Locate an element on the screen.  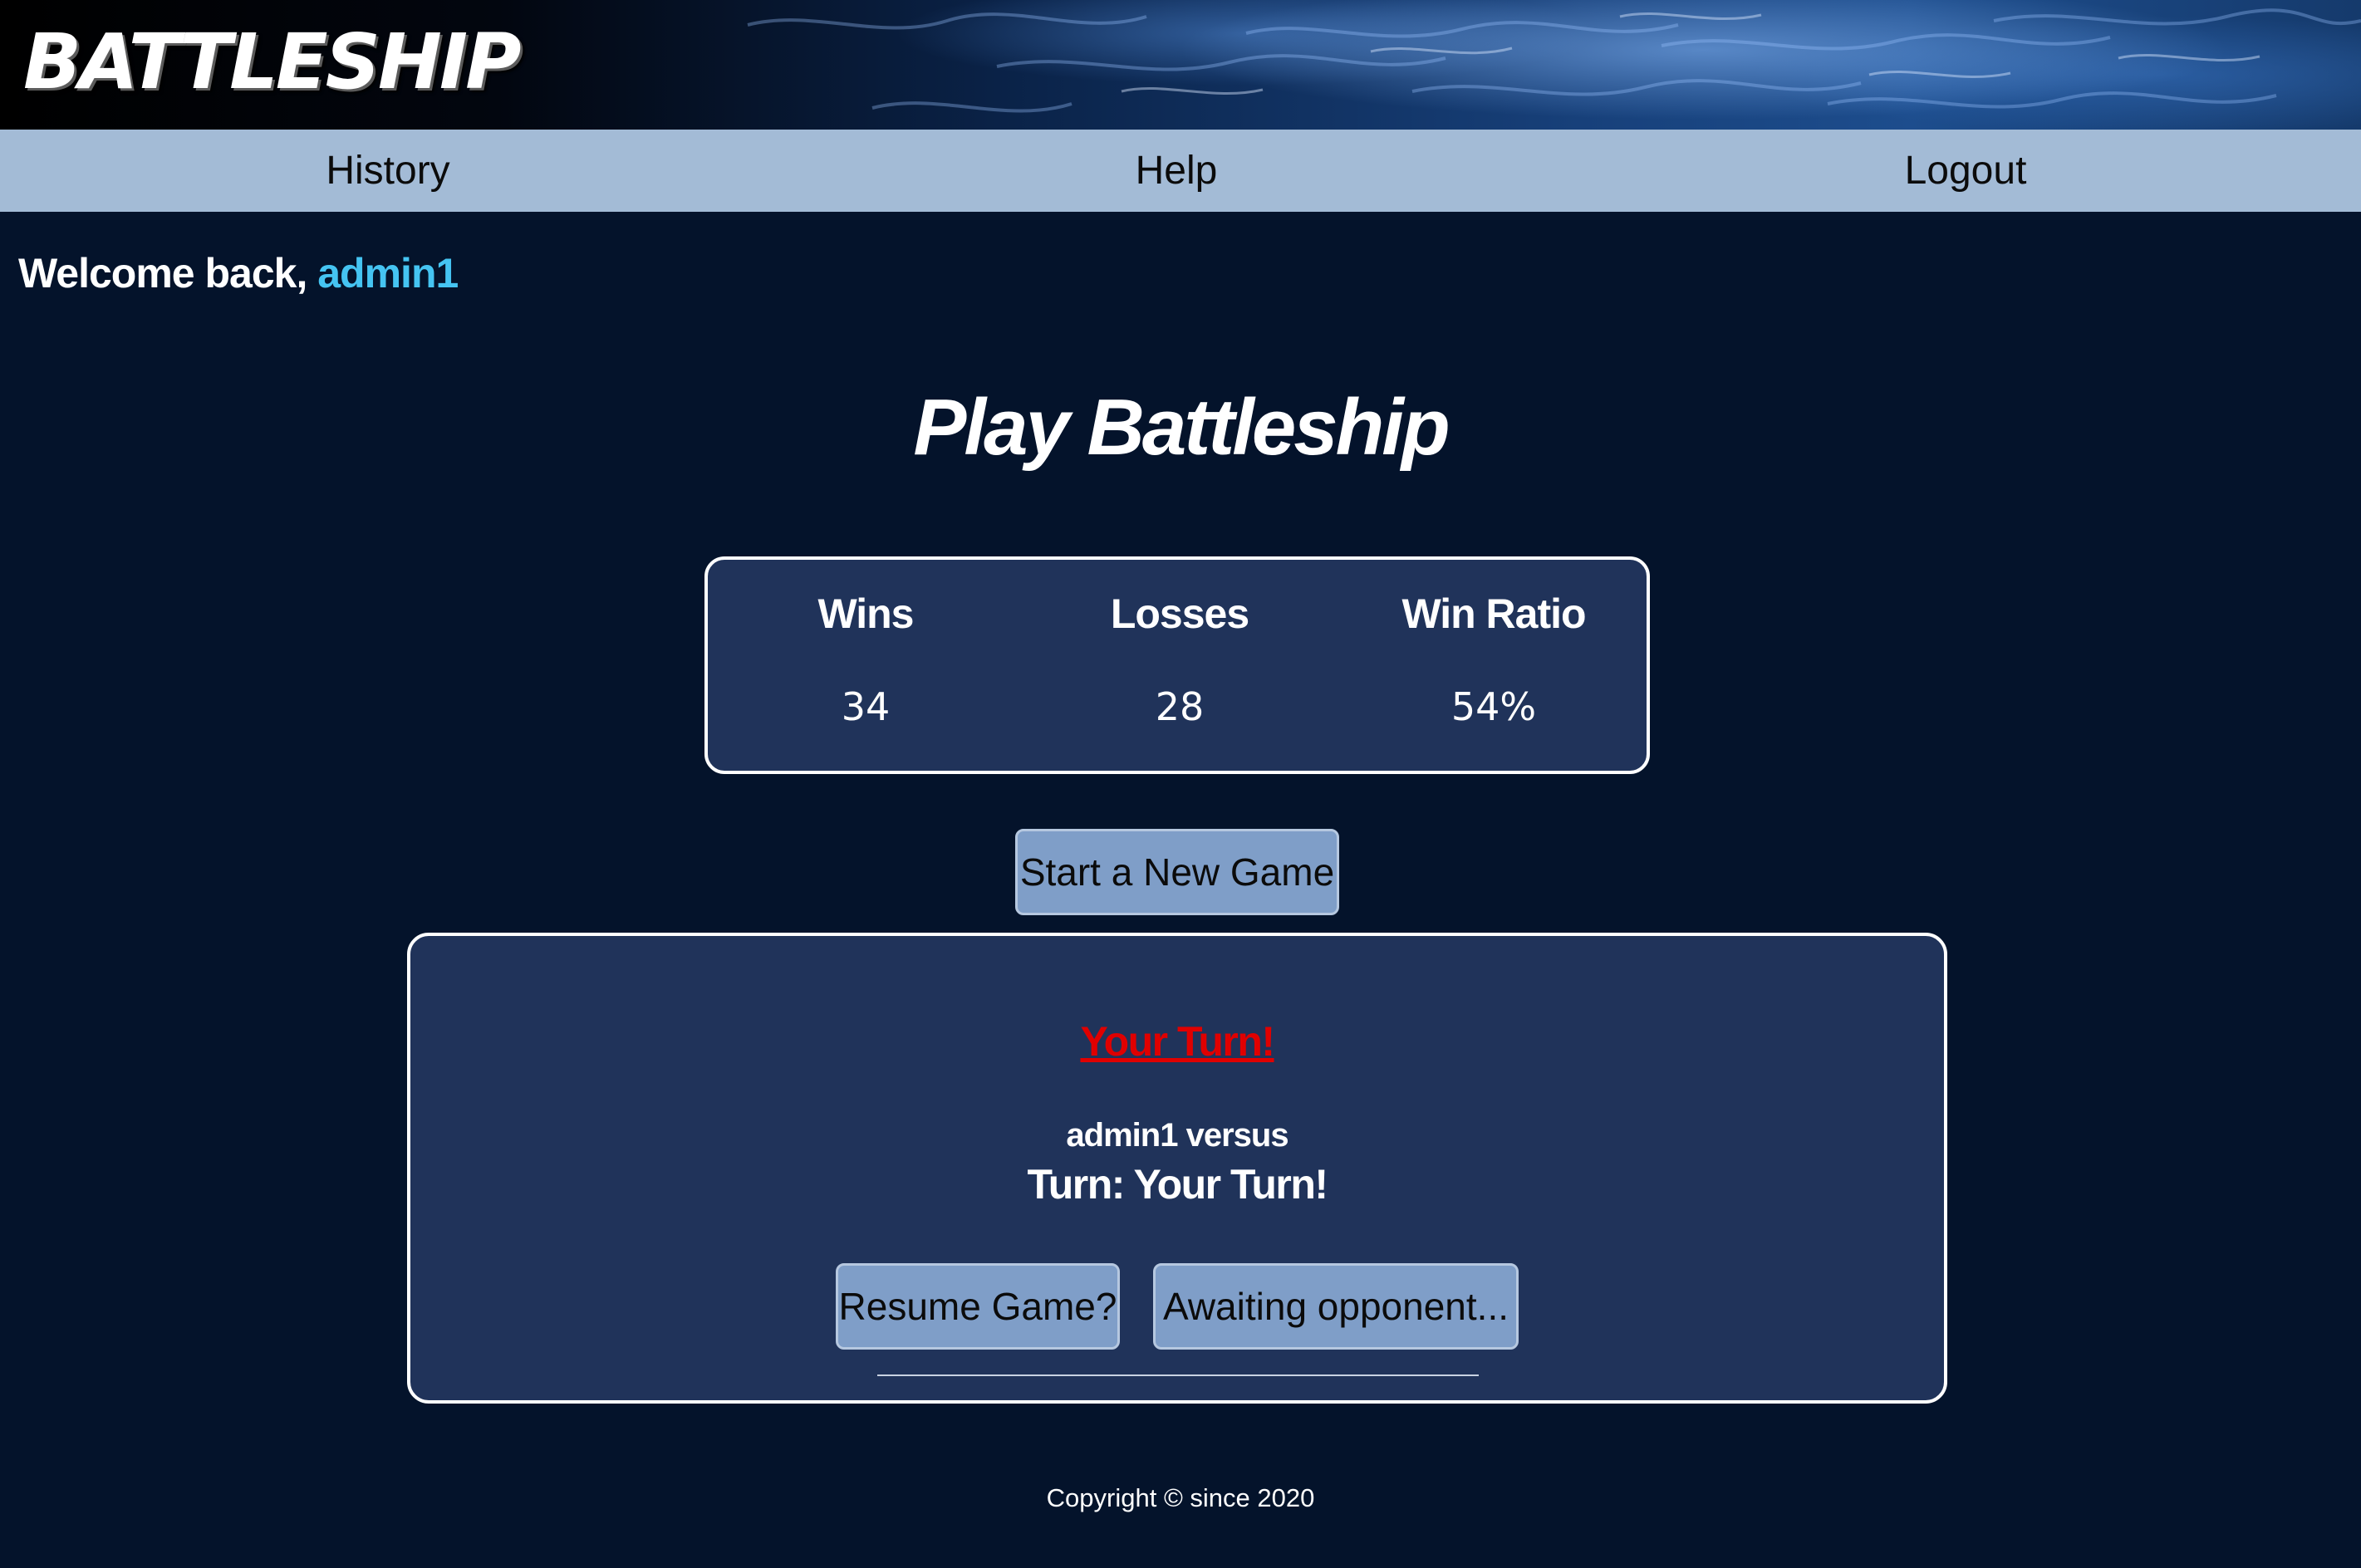
game-matchup: admin1 versus is located at coordinates (1177, 1135).